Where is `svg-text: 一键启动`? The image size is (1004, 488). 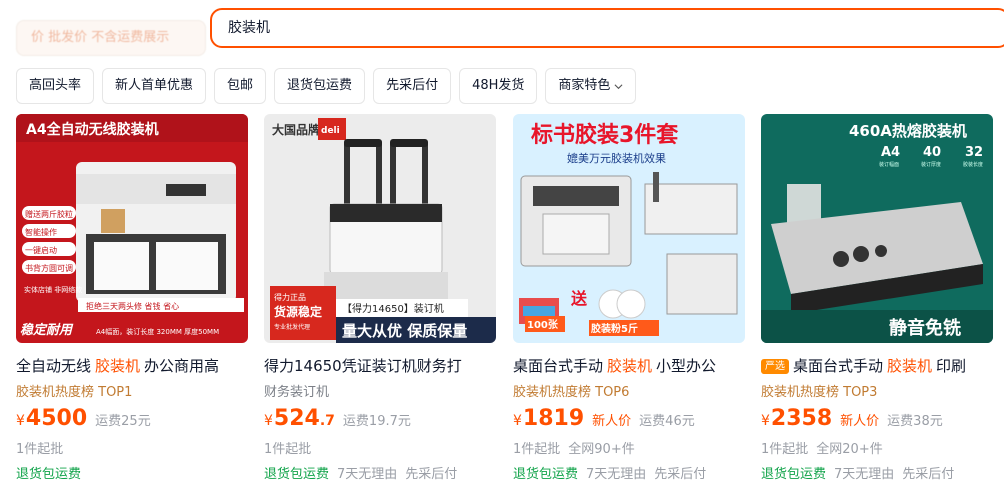
svg-text: 一键启动 is located at coordinates (41, 250).